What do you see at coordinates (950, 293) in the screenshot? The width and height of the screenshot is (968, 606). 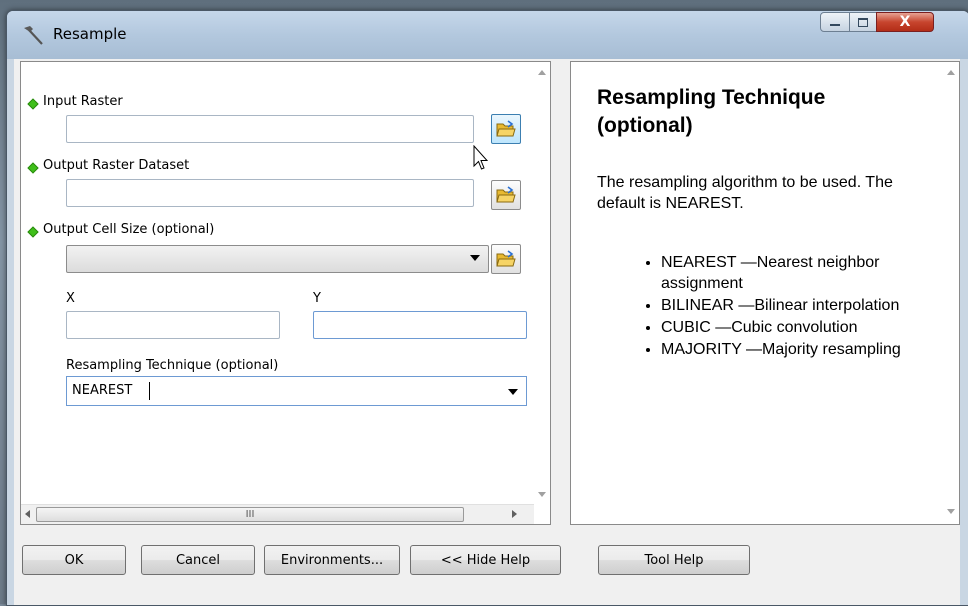 I see `help-vertical-scrollbar` at bounding box center [950, 293].